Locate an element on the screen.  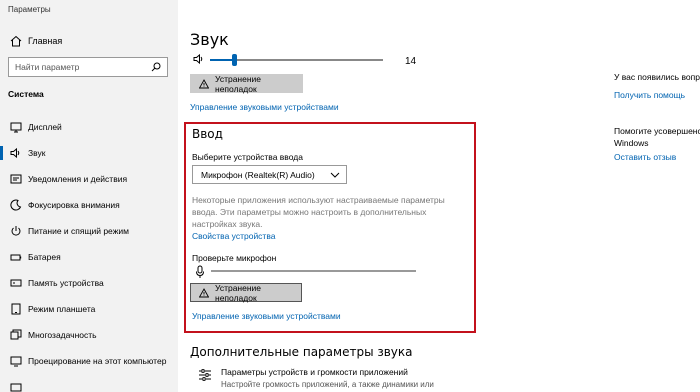
microphone-icon is located at coordinates (200, 271).